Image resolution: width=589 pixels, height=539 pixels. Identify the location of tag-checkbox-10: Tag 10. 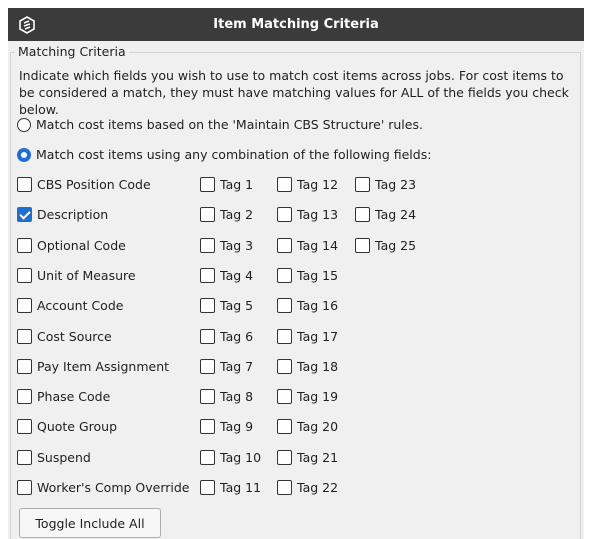
(230, 457).